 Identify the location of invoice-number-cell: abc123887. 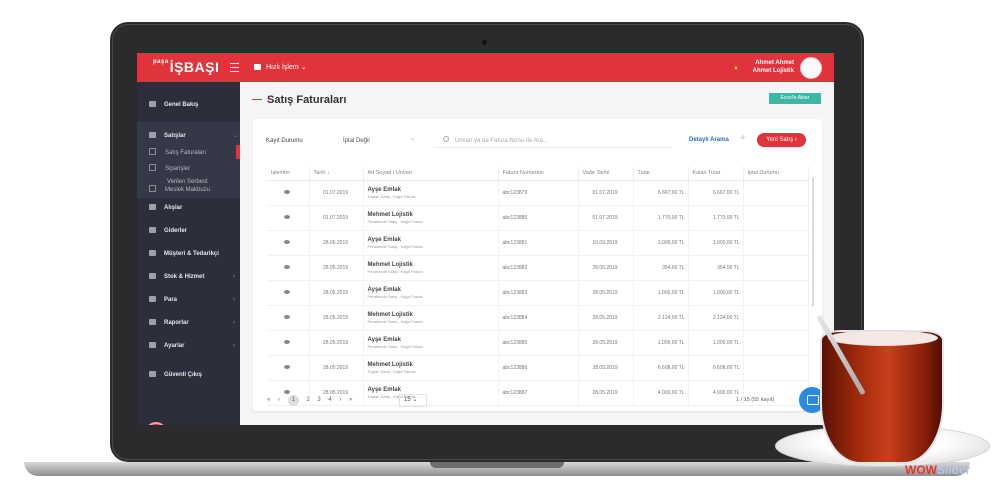
(538, 393).